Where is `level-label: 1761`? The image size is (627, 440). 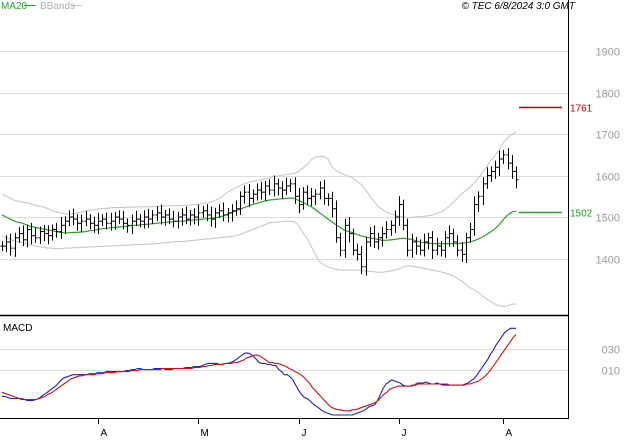 level-label: 1761 is located at coordinates (581, 109).